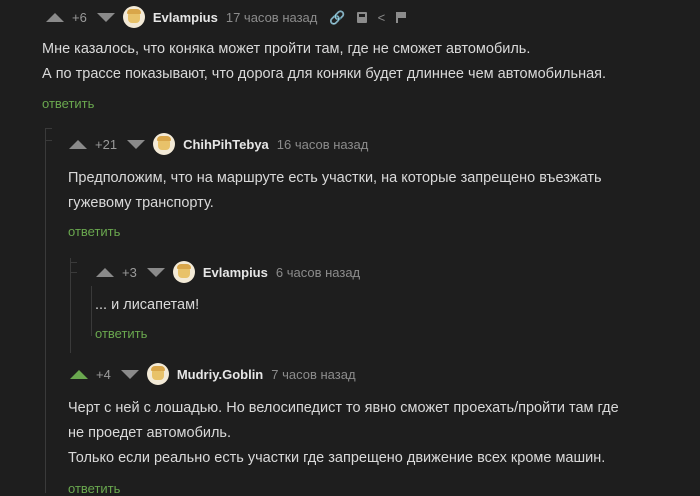 The image size is (700, 496). What do you see at coordinates (382, 17) in the screenshot?
I see `share-icon: <` at bounding box center [382, 17].